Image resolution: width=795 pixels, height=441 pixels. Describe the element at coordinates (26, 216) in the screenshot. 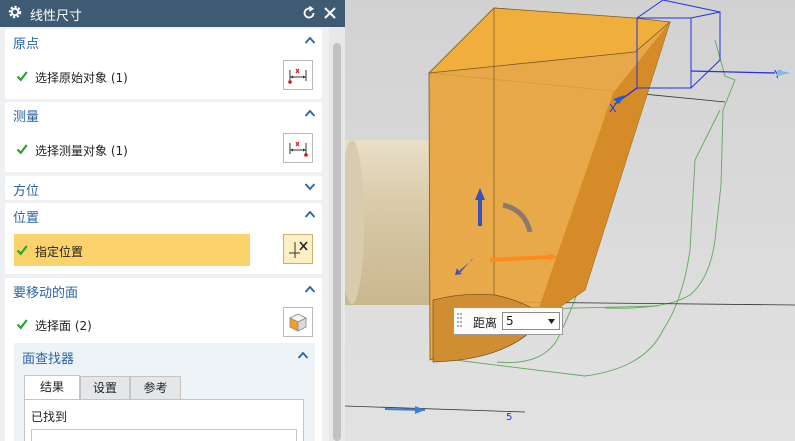

I see `section-header-location: 位置` at that location.